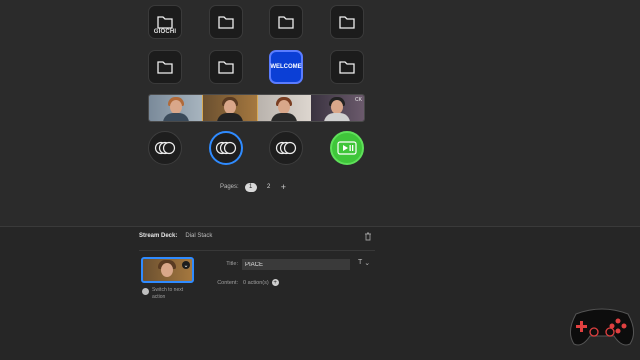  I want to click on switch-to-next-action: Switch to next action, so click(169, 294).